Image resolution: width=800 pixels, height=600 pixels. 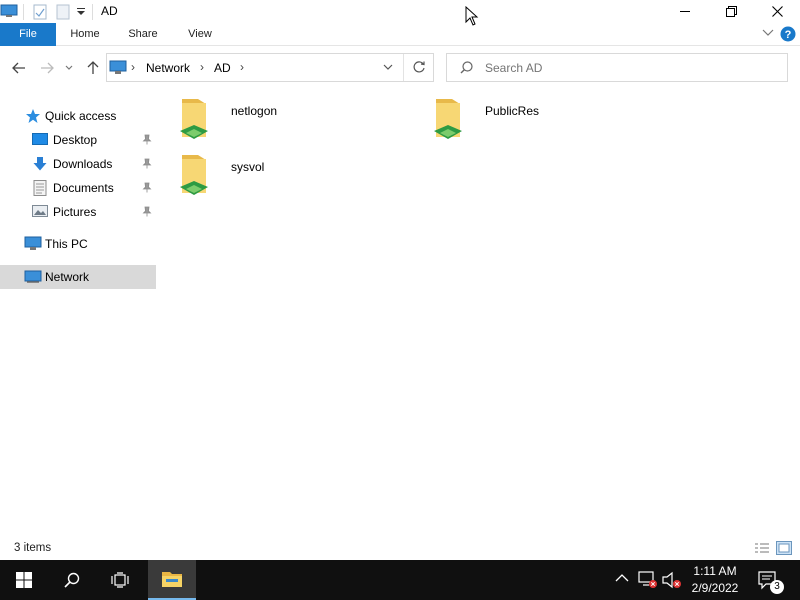 I want to click on nav-this-pc: This PC, so click(x=78, y=244).